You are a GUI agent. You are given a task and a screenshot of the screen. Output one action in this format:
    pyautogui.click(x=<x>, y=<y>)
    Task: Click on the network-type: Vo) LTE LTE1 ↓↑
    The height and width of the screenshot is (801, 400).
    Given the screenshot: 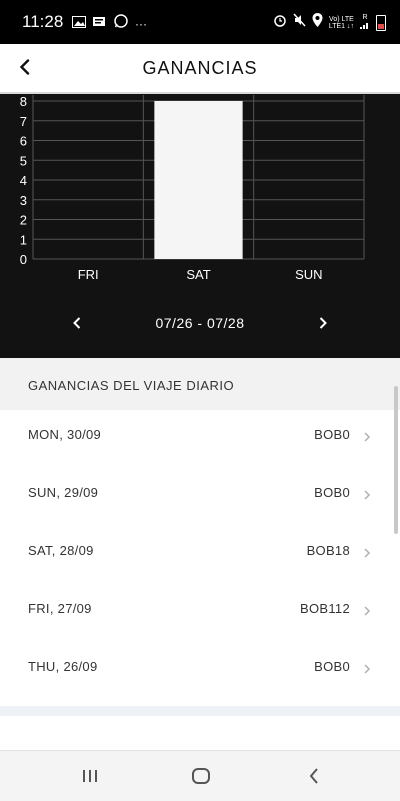 What is the action you would take?
    pyautogui.click(x=341, y=22)
    